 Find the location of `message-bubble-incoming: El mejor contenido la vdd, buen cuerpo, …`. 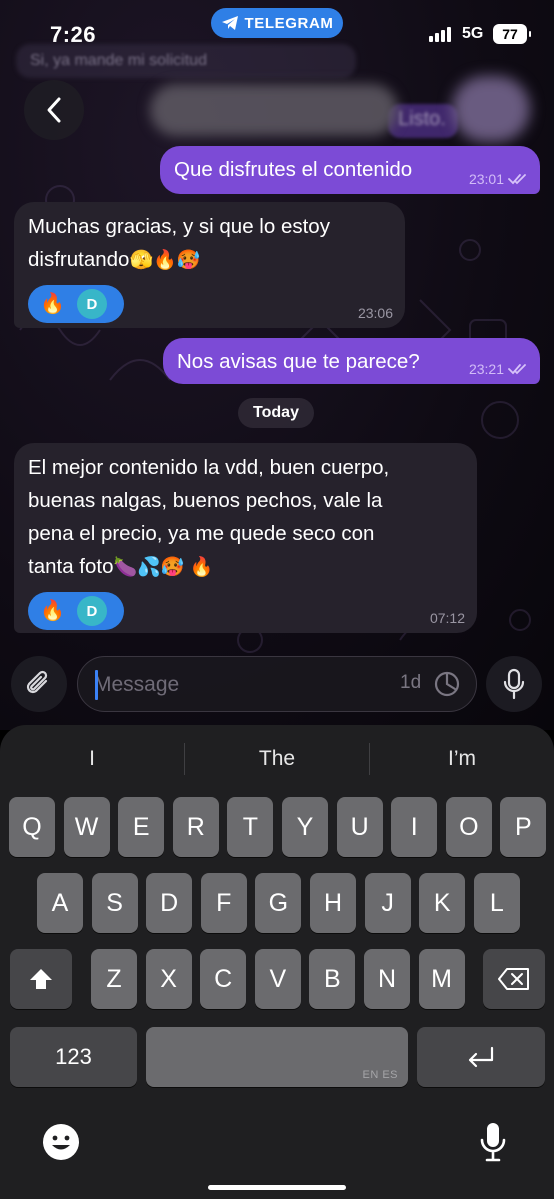

message-bubble-incoming: El mejor contenido la vdd, buen cuerpo, … is located at coordinates (245, 538).